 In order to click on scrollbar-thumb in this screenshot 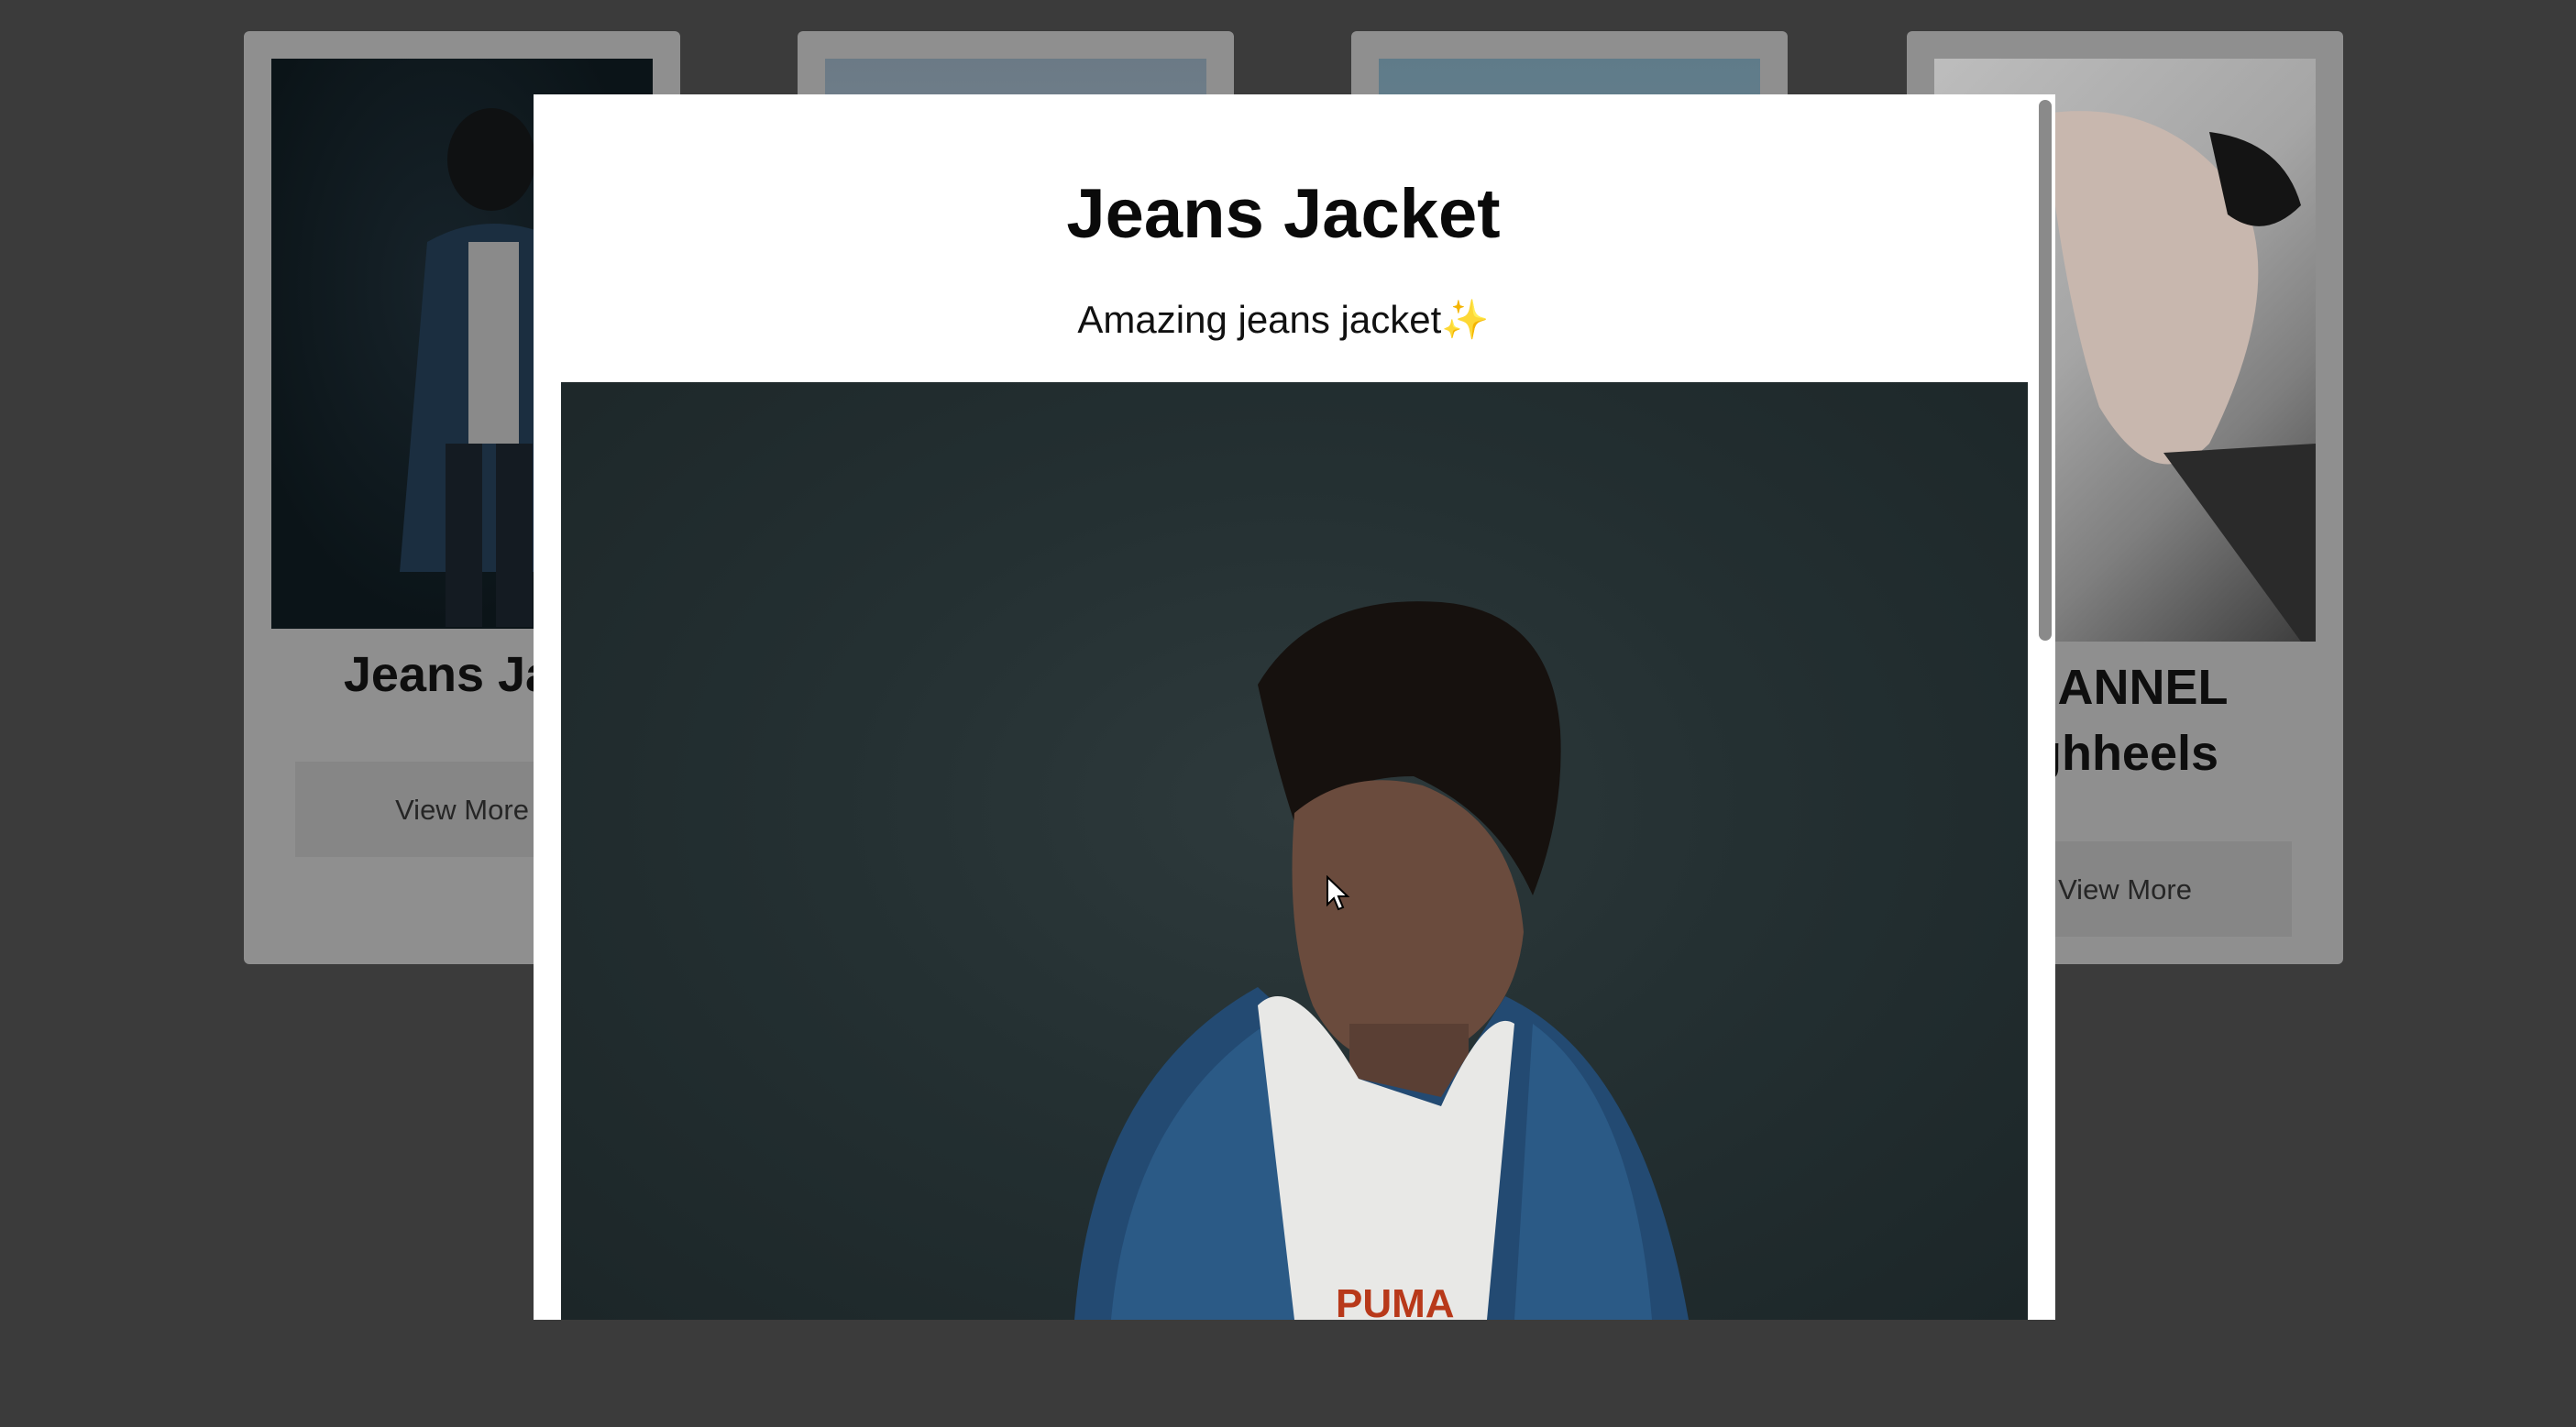, I will do `click(2046, 370)`.